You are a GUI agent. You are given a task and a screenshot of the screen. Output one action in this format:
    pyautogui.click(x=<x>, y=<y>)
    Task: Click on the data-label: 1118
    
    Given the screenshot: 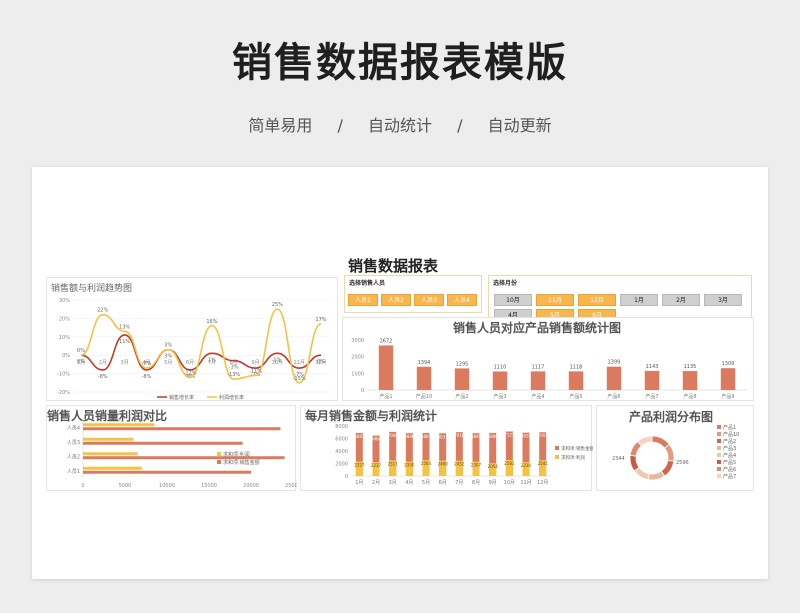 What is the action you would take?
    pyautogui.click(x=576, y=367)
    